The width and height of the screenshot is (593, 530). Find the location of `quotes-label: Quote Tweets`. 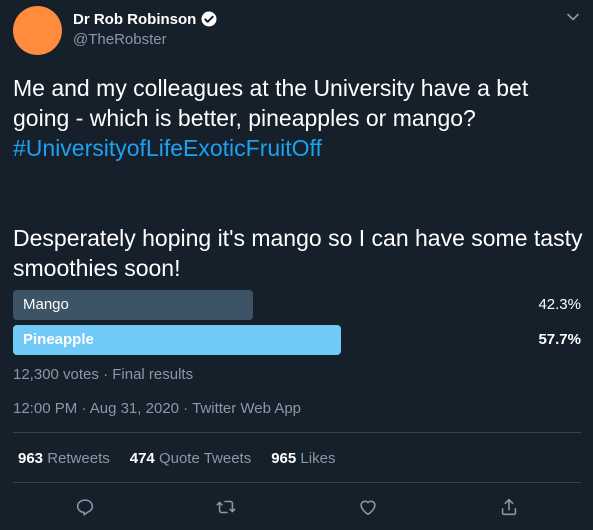

quotes-label: Quote Tweets is located at coordinates (205, 458).